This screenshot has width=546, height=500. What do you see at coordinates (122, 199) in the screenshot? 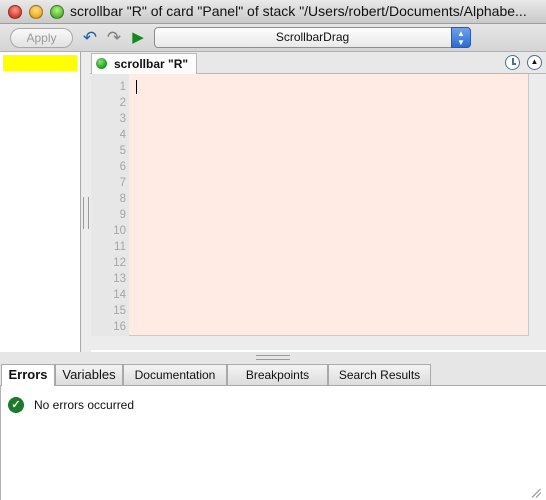
I see `line-number: 8` at bounding box center [122, 199].